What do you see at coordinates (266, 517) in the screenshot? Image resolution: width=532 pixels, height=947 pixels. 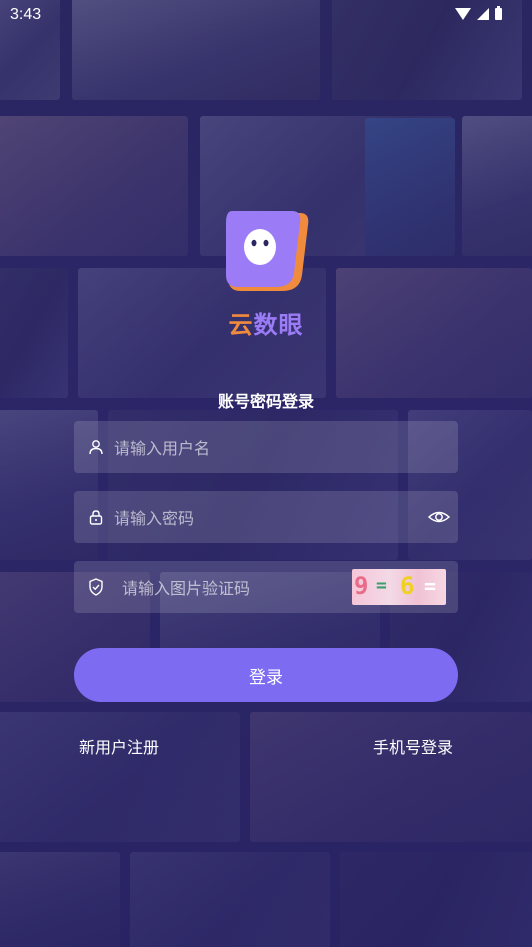 I see `password-field: 请输入密码` at bounding box center [266, 517].